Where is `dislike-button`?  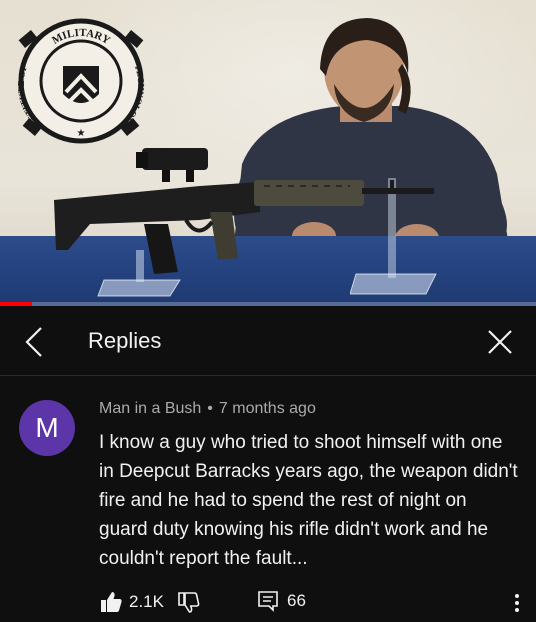
dislike-button is located at coordinates (189, 605).